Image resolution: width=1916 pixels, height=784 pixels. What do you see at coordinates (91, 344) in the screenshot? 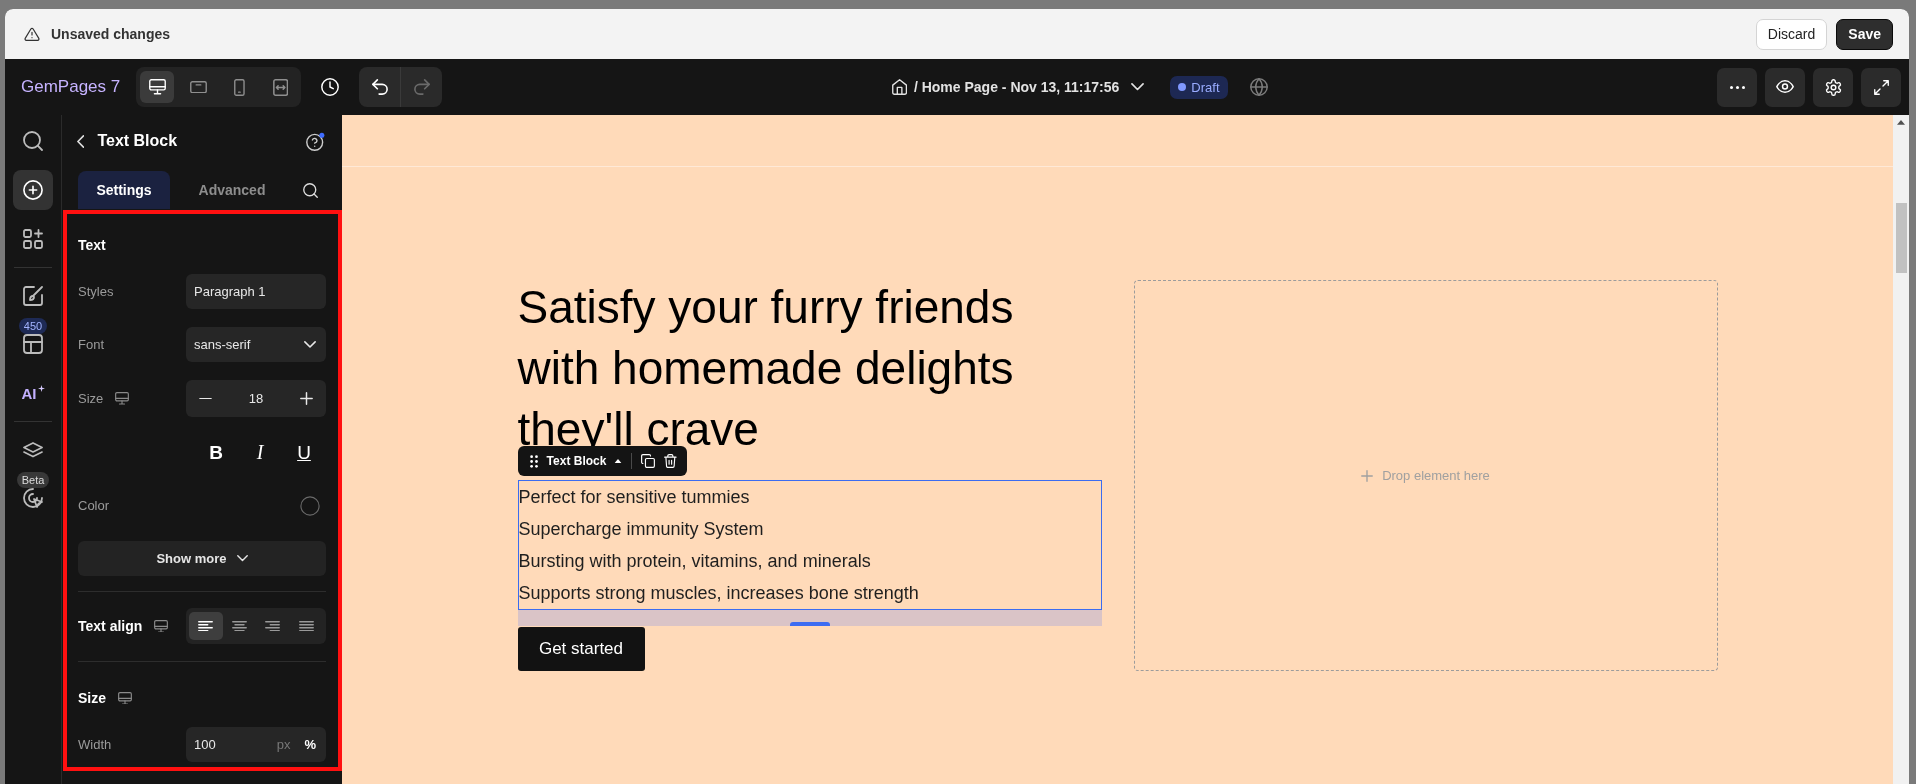
I see `field-label: Font` at bounding box center [91, 344].